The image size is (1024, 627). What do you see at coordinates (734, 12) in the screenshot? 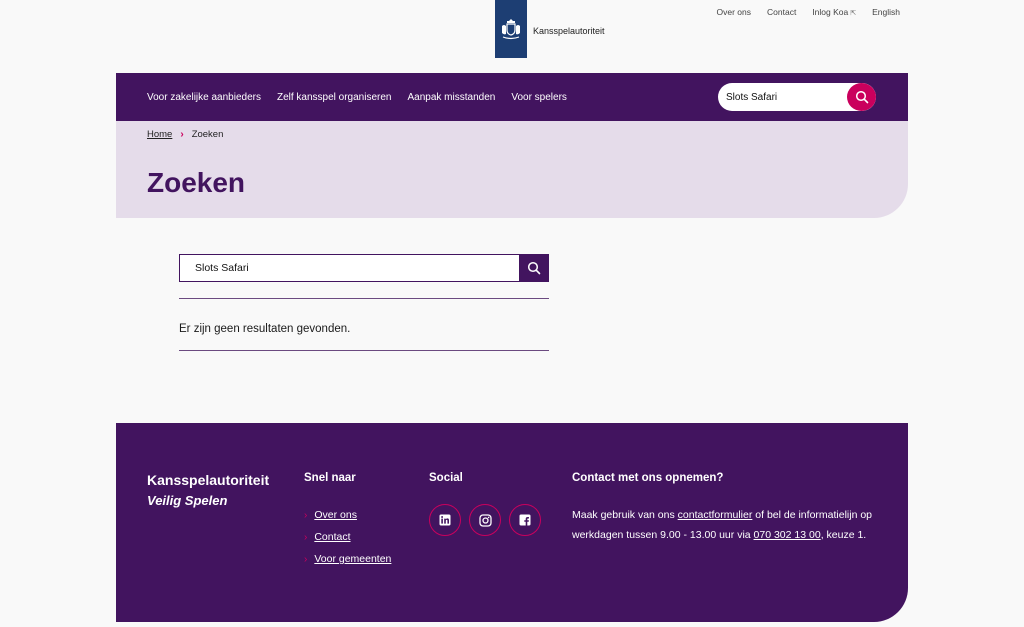
I see `top-link-over-ons: Over ons` at bounding box center [734, 12].